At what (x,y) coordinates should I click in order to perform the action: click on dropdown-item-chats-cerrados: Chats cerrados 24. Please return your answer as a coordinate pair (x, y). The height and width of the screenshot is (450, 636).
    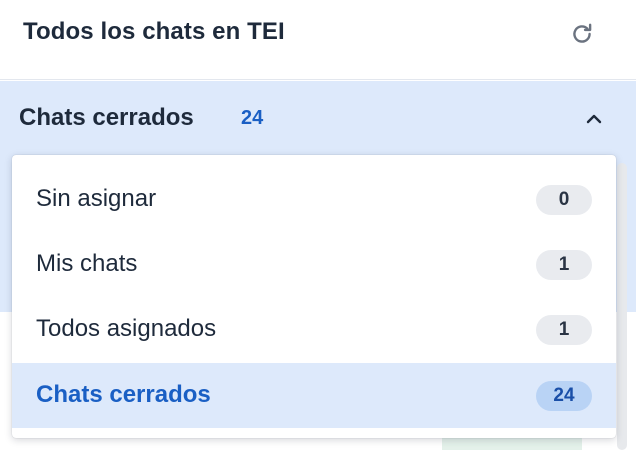
    Looking at the image, I should click on (314, 395).